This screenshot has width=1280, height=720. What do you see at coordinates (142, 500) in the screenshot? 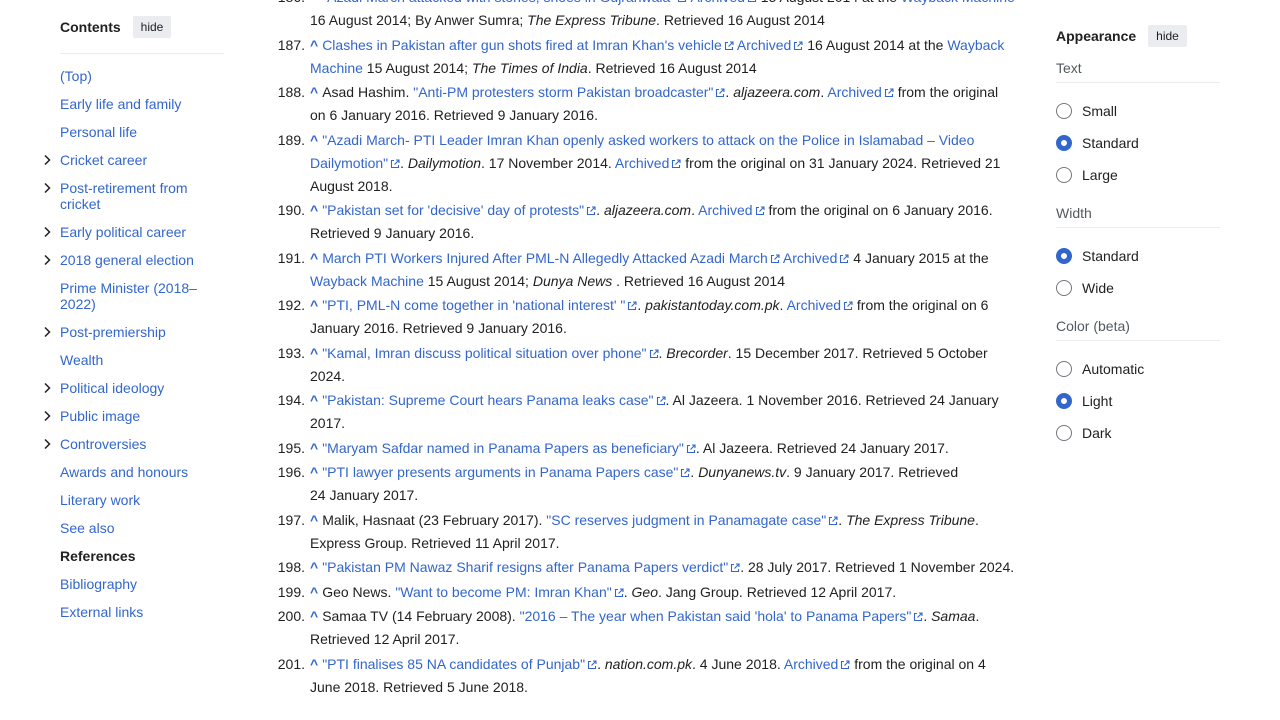
I see `toc-item-literary-work: Literary work` at bounding box center [142, 500].